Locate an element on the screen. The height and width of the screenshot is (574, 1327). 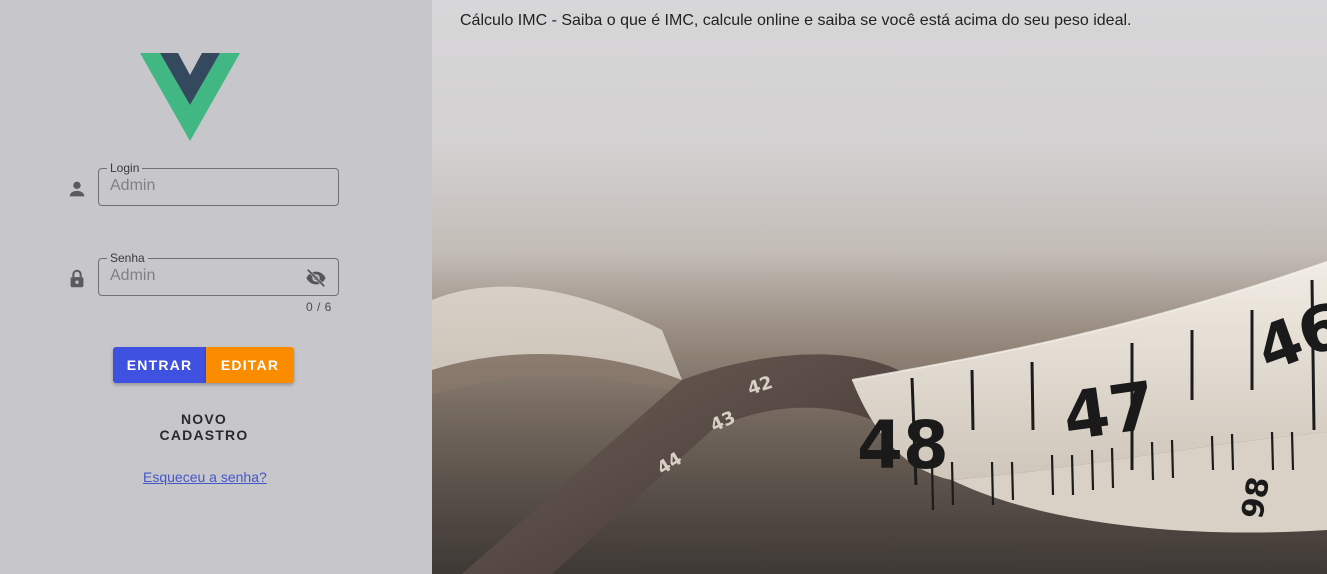
password-field-row: Senha is located at coordinates (204, 275).